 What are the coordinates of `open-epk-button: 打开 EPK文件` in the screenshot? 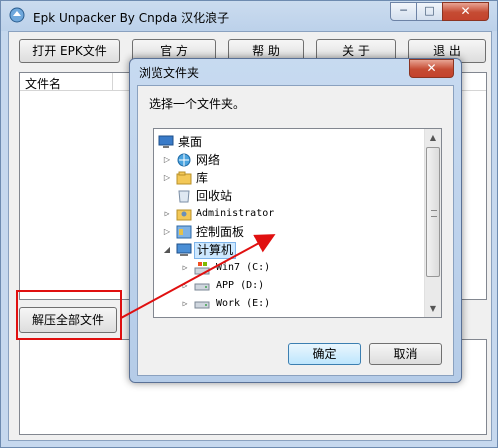 It's located at (69, 51).